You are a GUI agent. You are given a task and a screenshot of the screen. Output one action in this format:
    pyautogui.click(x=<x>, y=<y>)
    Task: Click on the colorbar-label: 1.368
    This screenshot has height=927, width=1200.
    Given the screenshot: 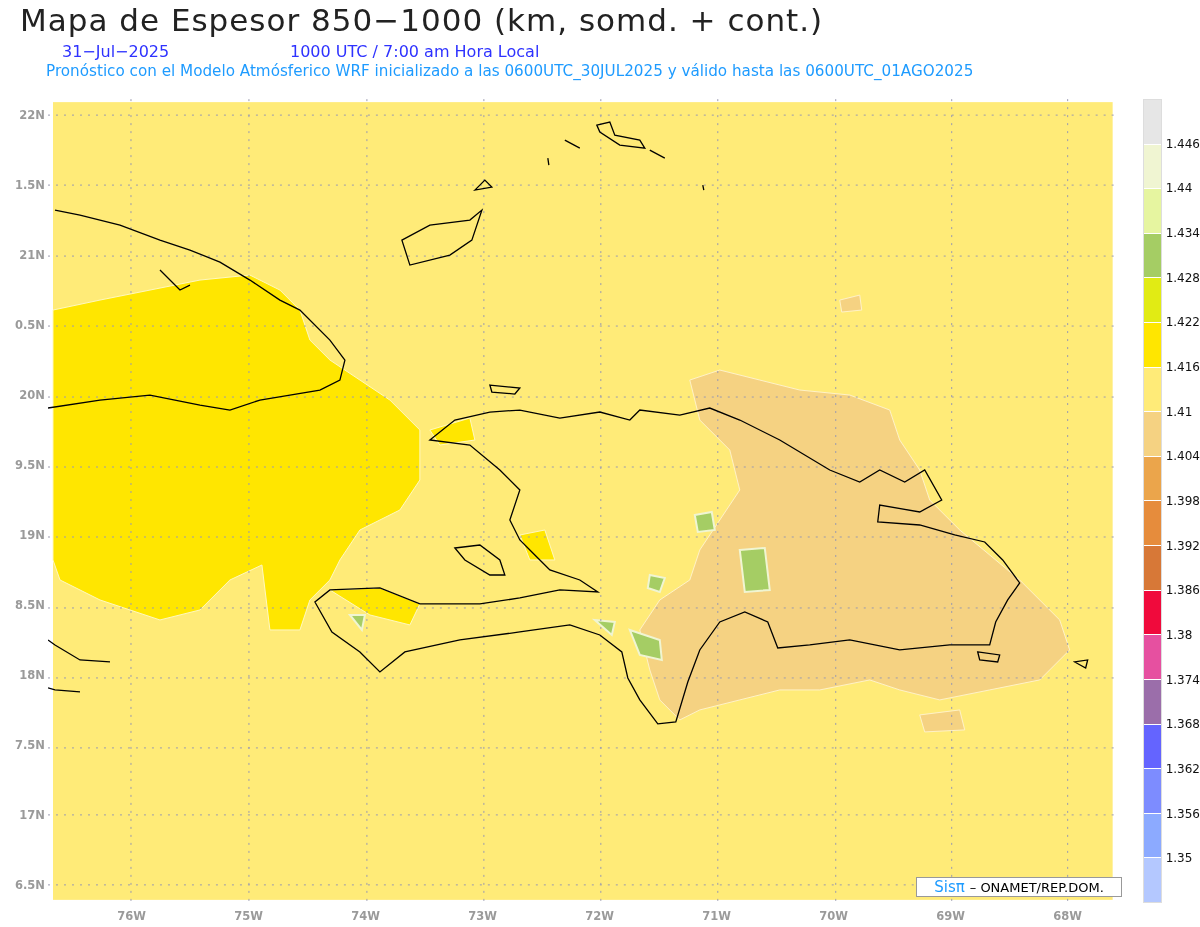 What is the action you would take?
    pyautogui.click(x=1182, y=724)
    